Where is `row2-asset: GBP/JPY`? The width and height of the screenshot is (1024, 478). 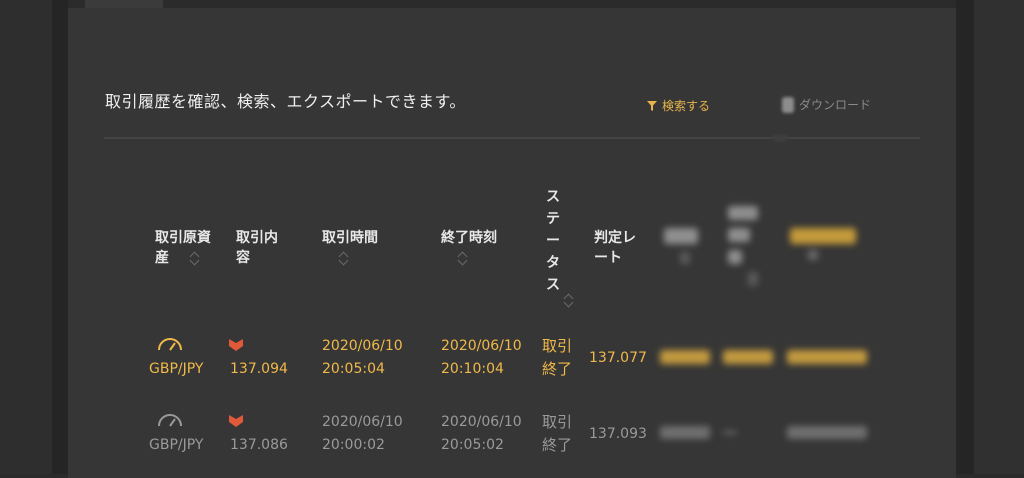 row2-asset: GBP/JPY is located at coordinates (176, 445).